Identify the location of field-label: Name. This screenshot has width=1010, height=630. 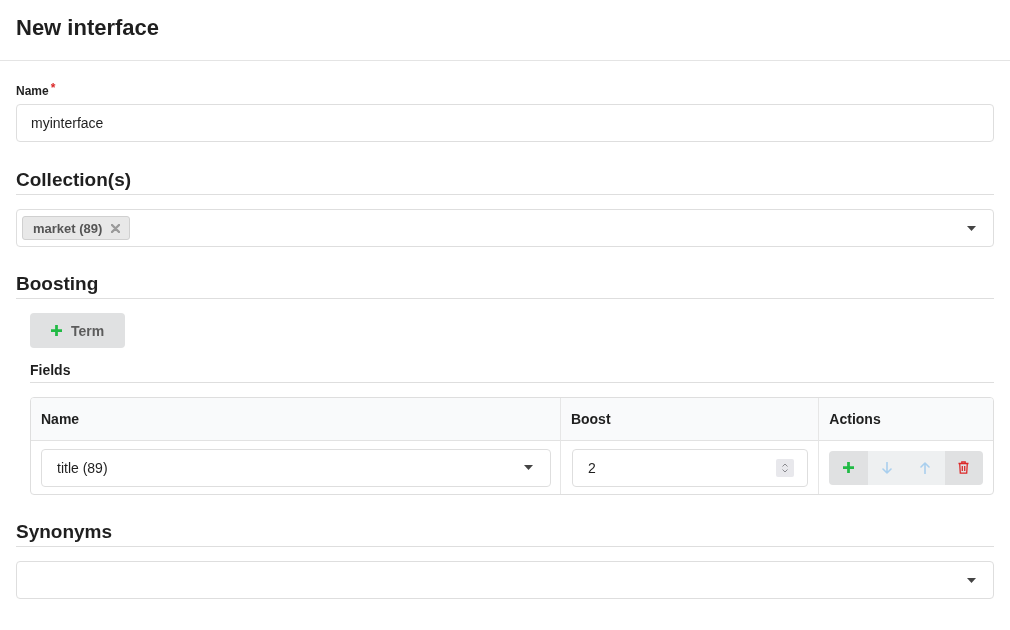
(32, 91).